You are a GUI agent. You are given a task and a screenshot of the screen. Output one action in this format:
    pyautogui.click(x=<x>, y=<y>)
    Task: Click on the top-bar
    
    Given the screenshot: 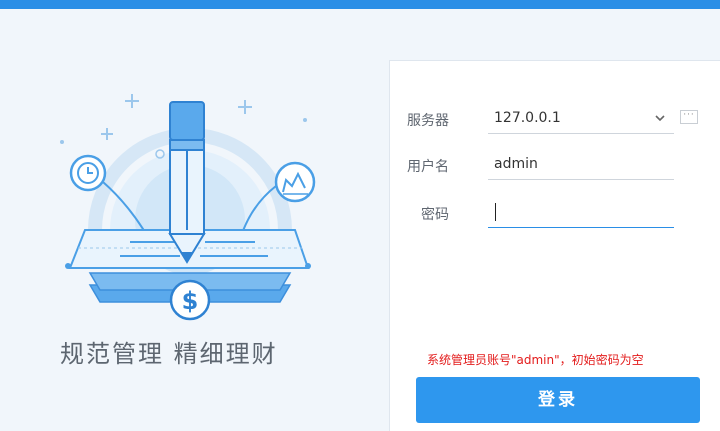 What is the action you would take?
    pyautogui.click(x=360, y=4)
    